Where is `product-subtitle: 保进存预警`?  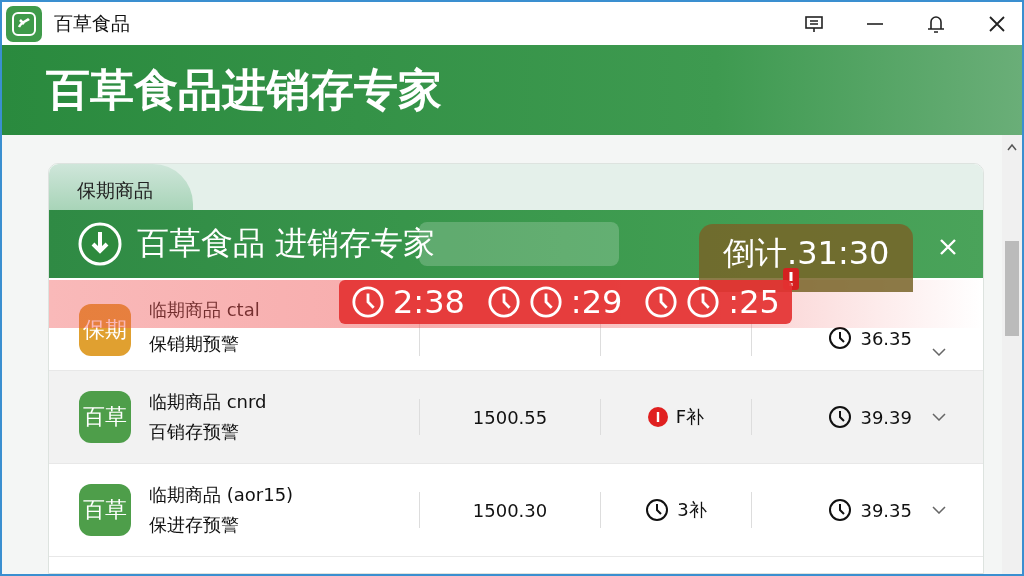
product-subtitle: 保进存预警 is located at coordinates (194, 525).